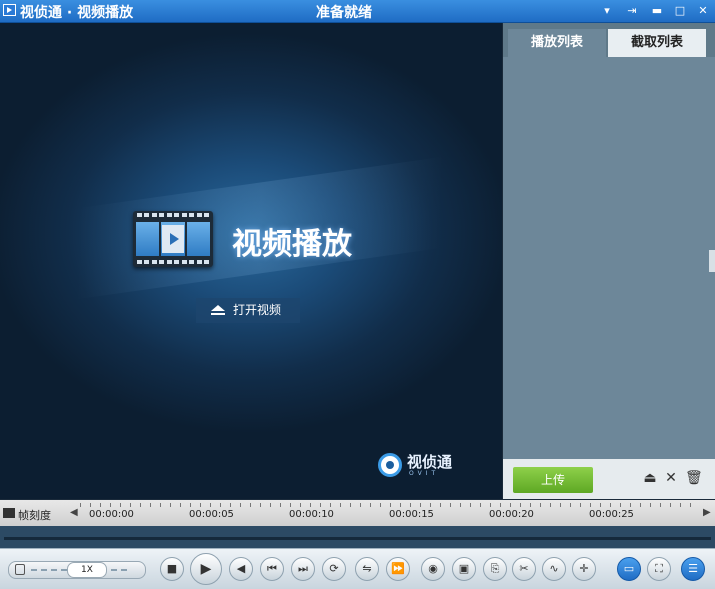  Describe the element at coordinates (424, 473) in the screenshot. I see `logo-subtext: OVIT` at that location.